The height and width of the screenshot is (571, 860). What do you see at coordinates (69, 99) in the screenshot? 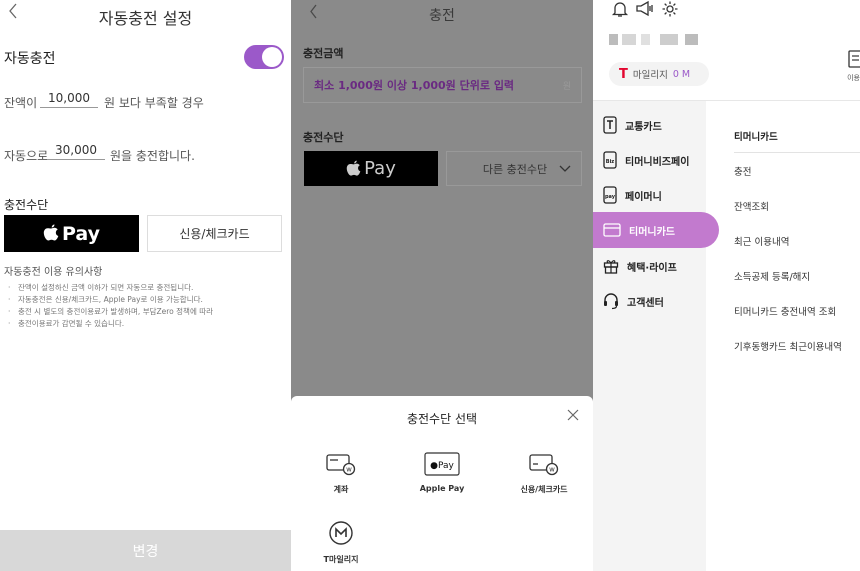
I see `balance-threshold-input: 10,000` at bounding box center [69, 99].